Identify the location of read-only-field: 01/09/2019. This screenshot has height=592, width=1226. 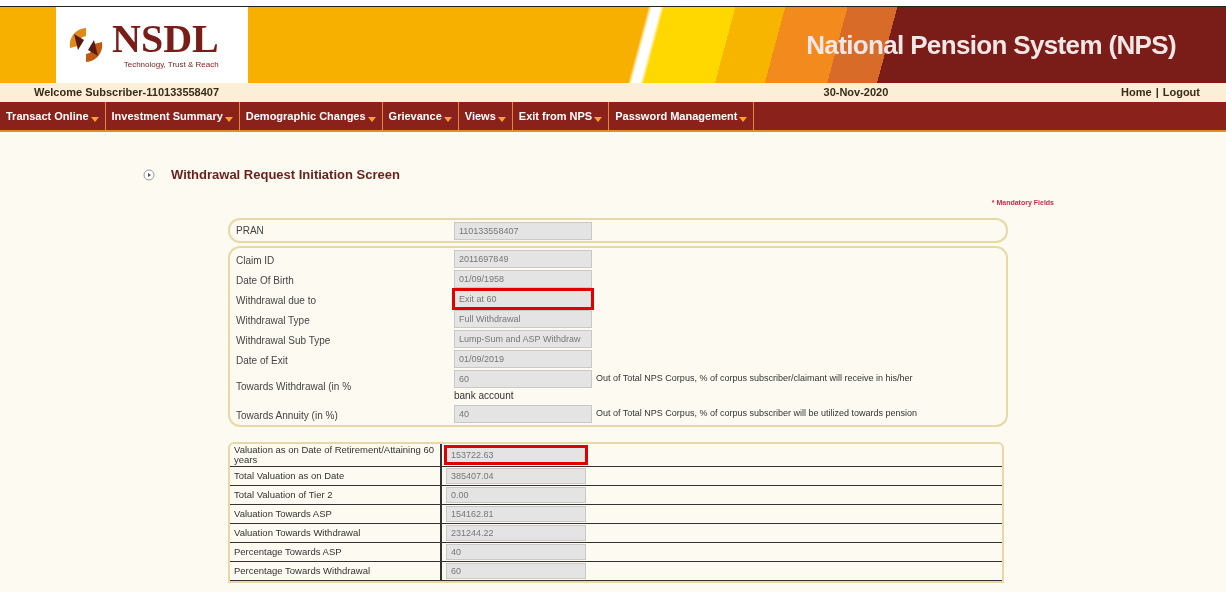
(523, 359).